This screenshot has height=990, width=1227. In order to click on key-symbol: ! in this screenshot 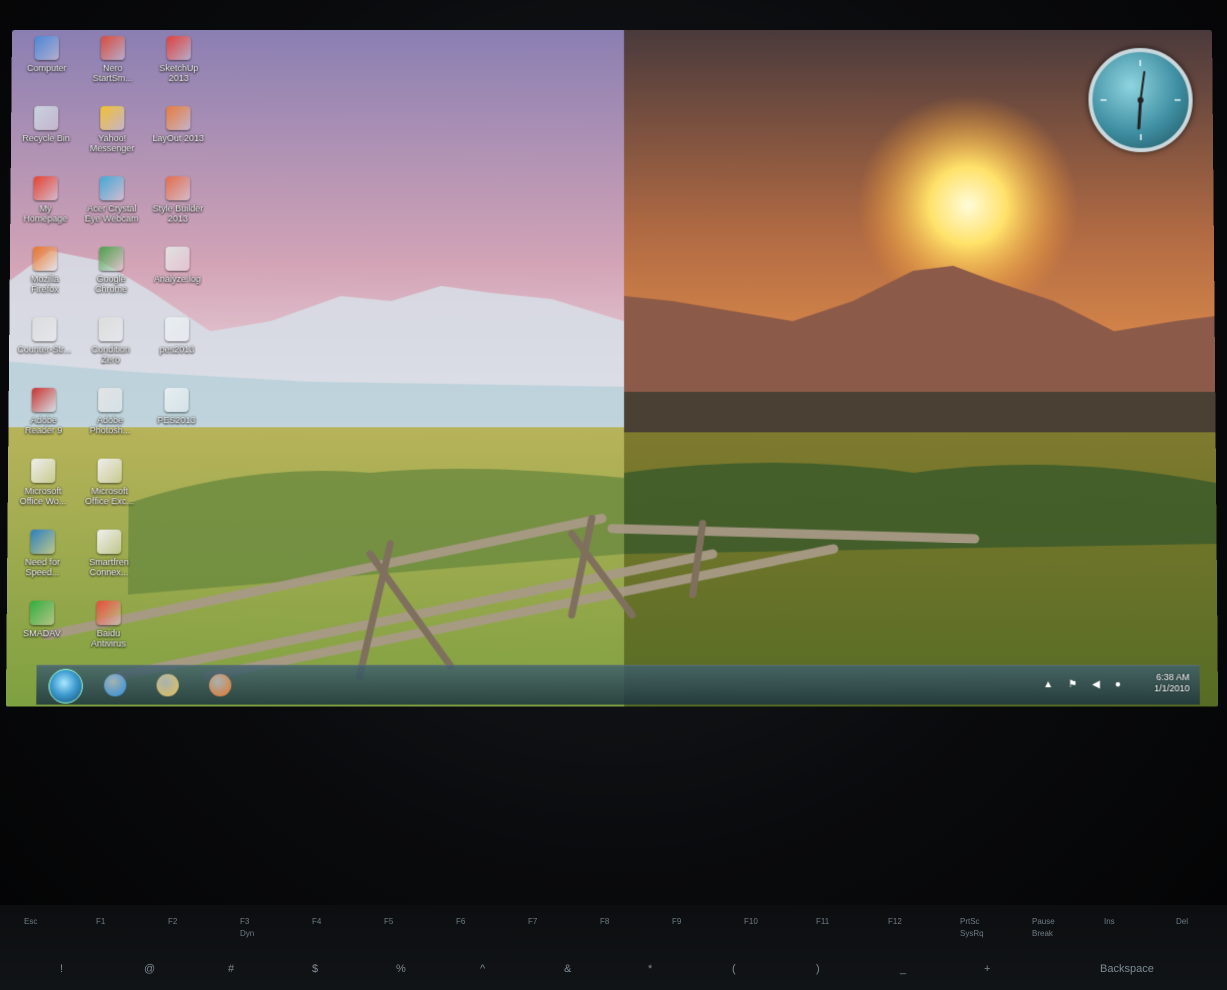, I will do `click(61, 969)`.